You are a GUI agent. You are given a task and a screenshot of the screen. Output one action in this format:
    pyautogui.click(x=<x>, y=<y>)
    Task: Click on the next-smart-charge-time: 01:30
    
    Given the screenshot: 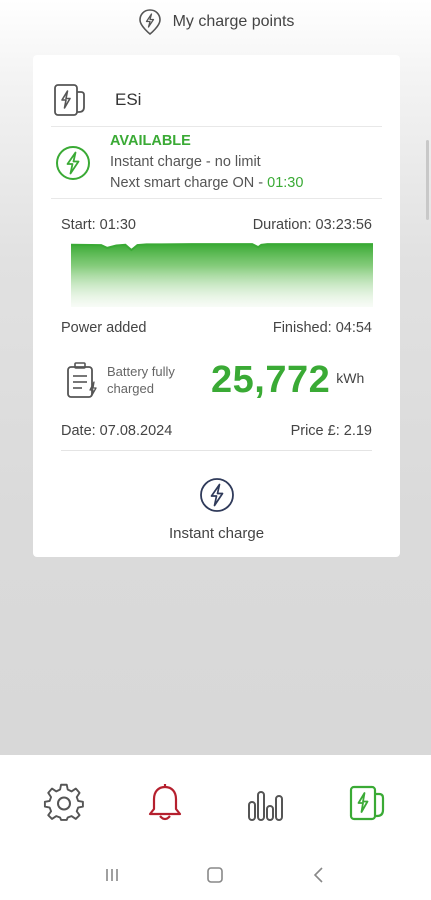 What is the action you would take?
    pyautogui.click(x=285, y=183)
    